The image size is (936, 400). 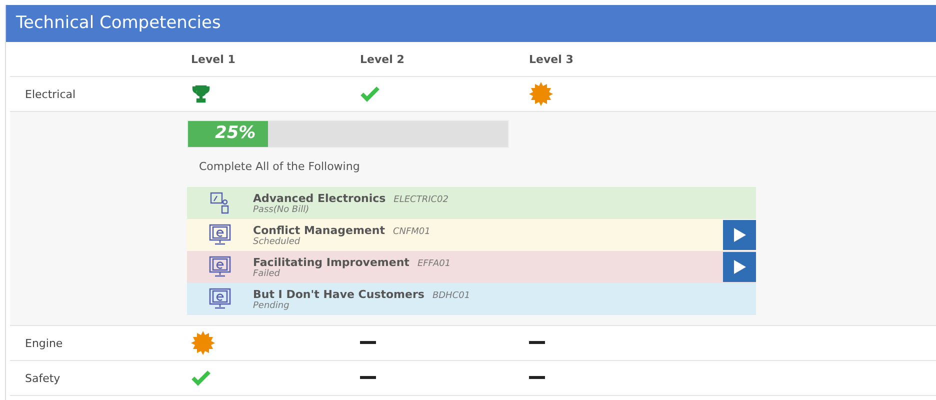 What do you see at coordinates (451, 295) in the screenshot?
I see `course-code: BDHC01` at bounding box center [451, 295].